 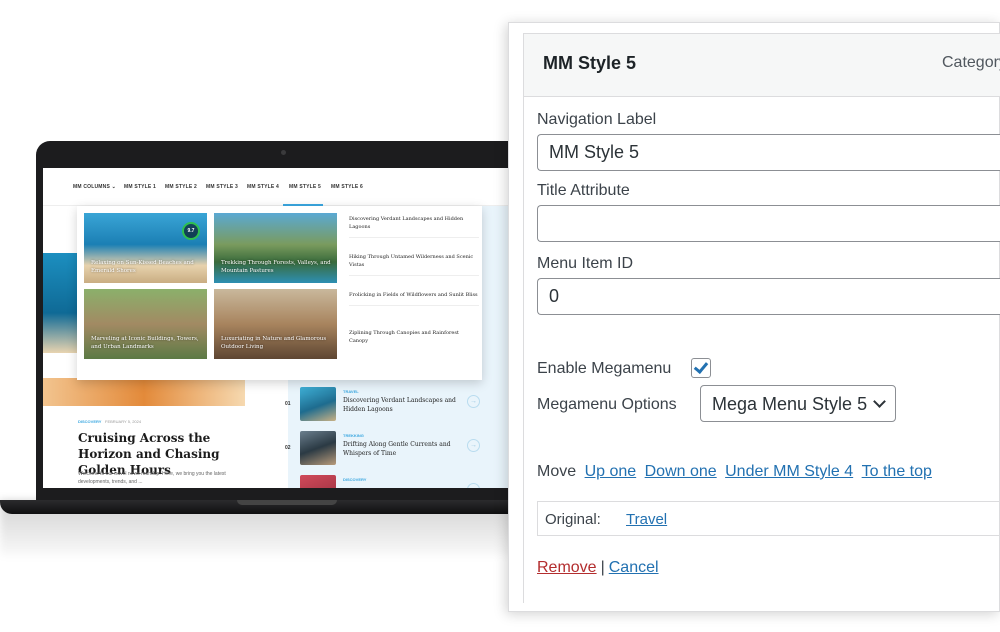 I want to click on cancel-link: Cancel, so click(x=634, y=567).